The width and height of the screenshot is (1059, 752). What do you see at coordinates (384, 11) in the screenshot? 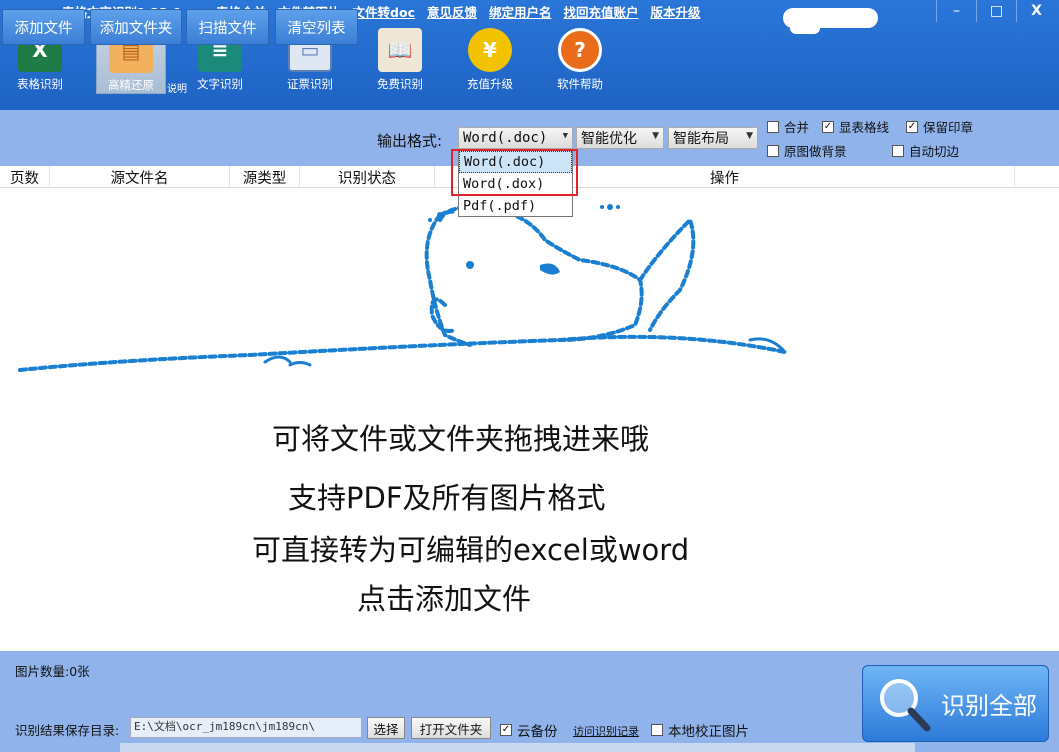
I see `nav-link-file-to-doc: 文件转doc` at bounding box center [384, 11].